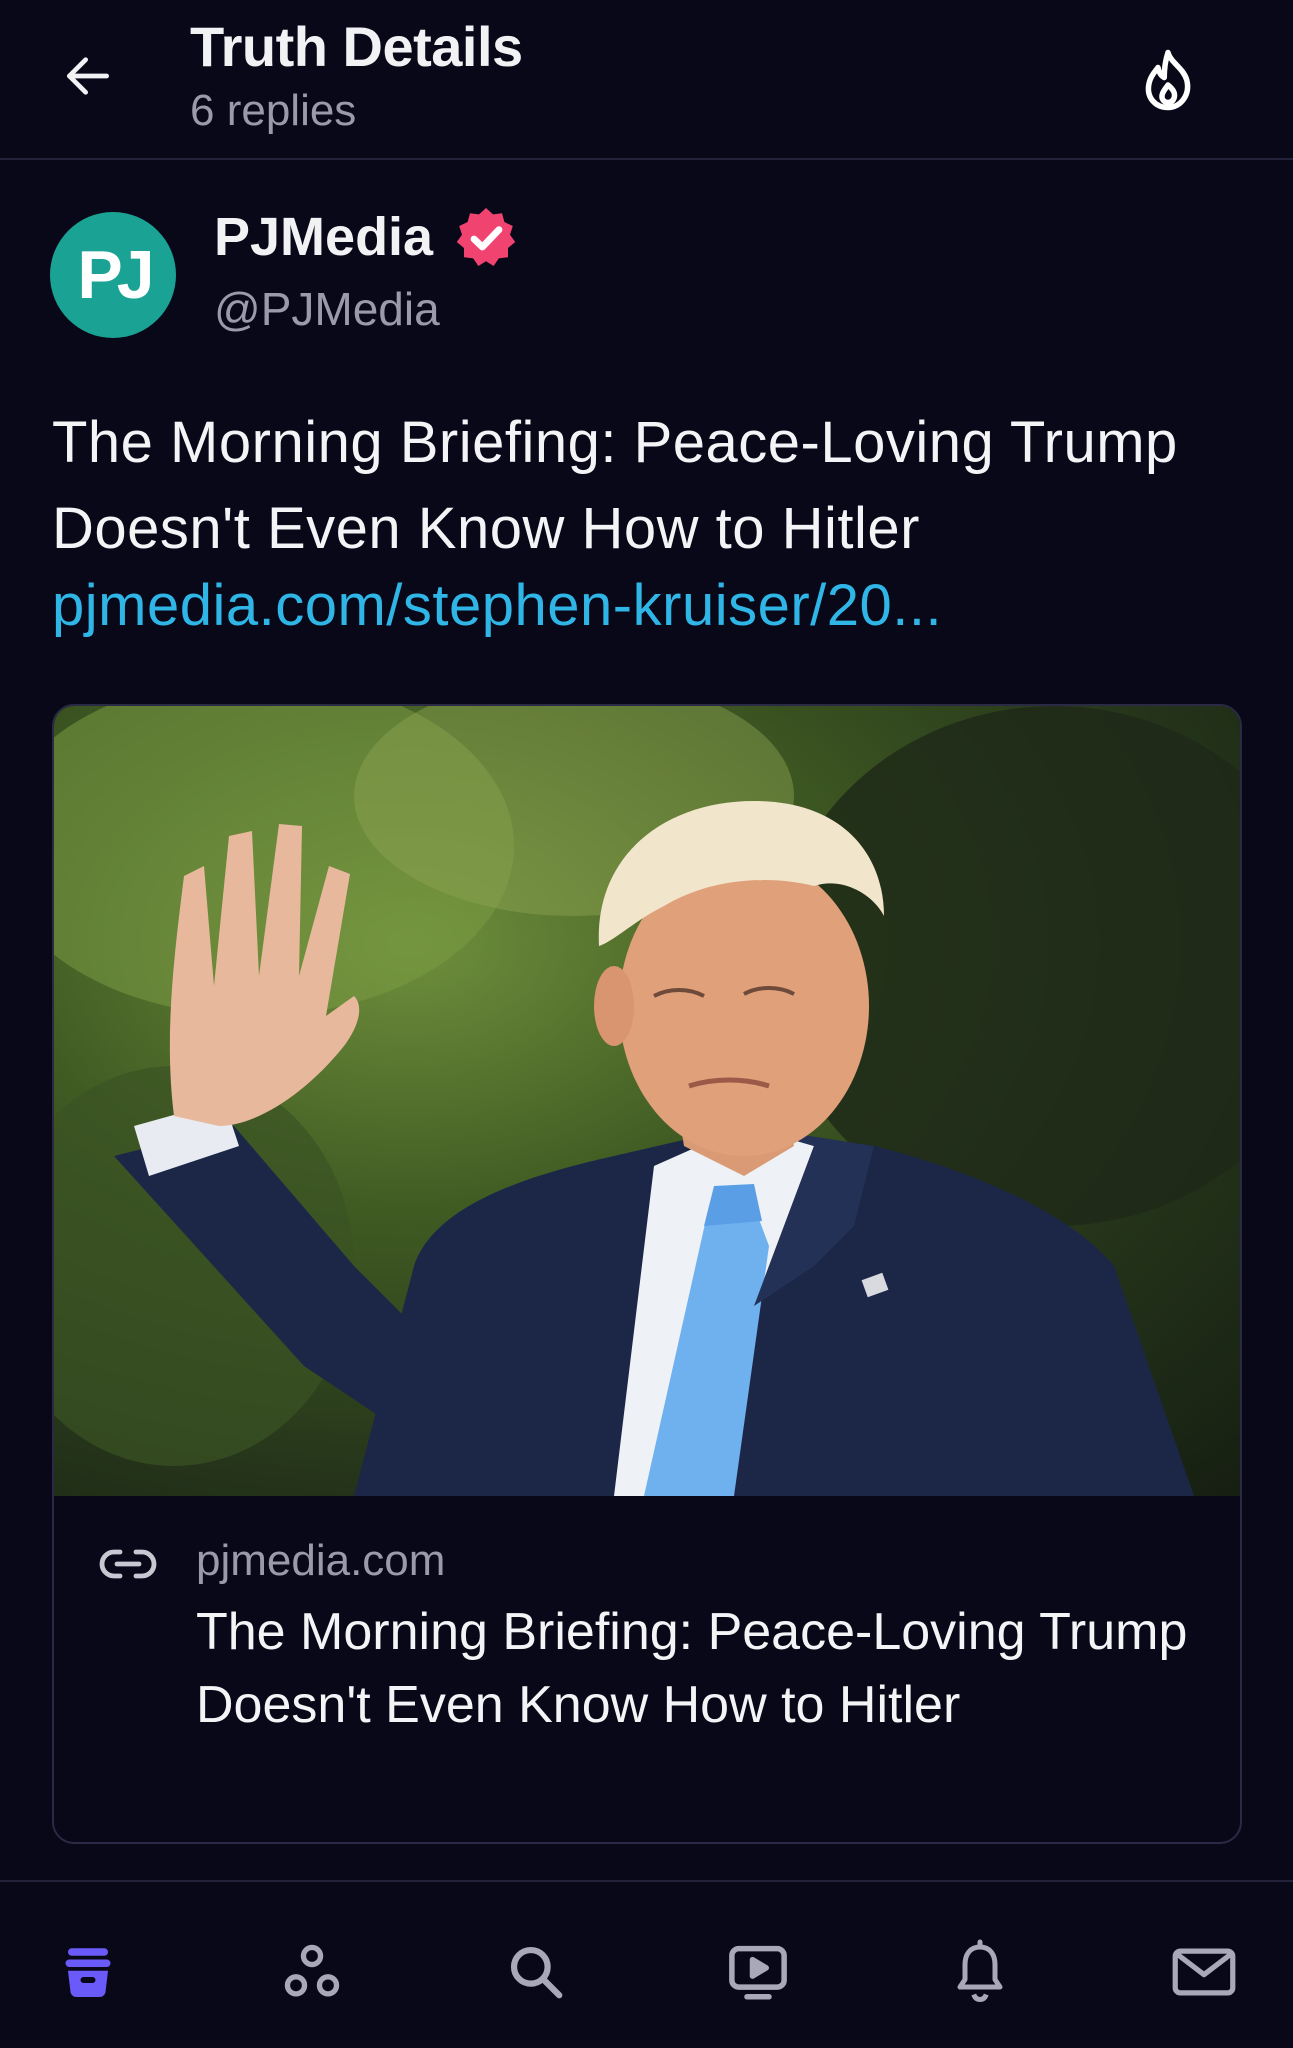  I want to click on nav-groups, so click(312, 1972).